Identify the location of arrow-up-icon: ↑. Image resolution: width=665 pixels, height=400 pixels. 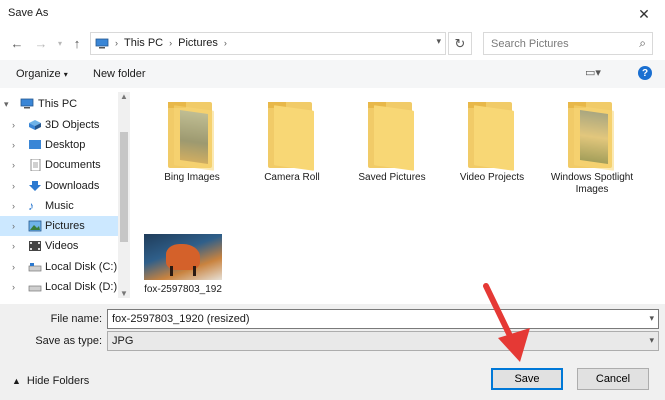
(77, 43).